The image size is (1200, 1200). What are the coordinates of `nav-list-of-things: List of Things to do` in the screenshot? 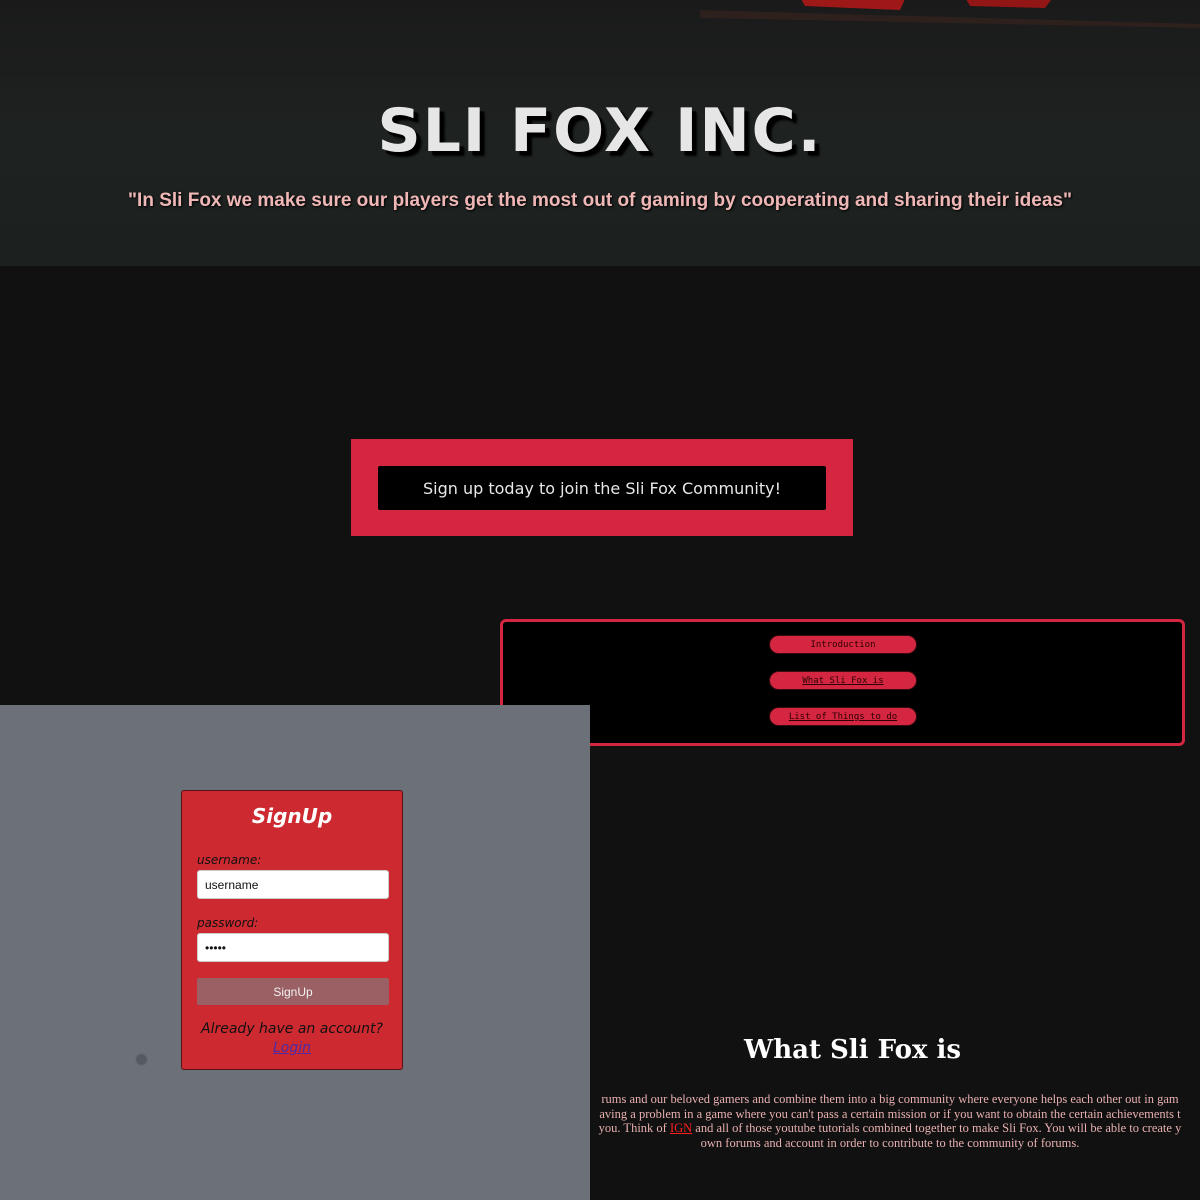 It's located at (843, 716).